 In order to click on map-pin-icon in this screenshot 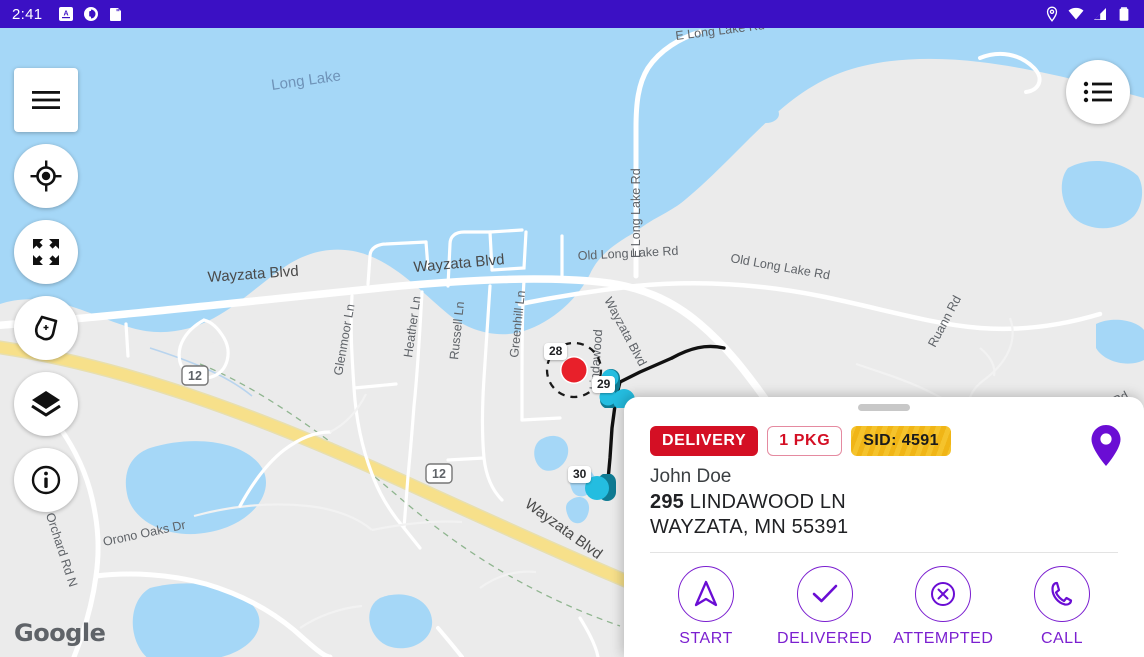, I will do `click(1106, 446)`.